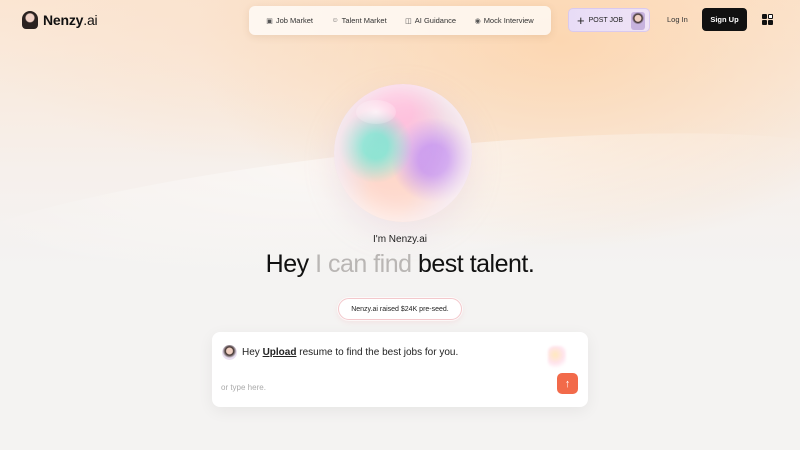 The height and width of the screenshot is (450, 800). Describe the element at coordinates (280, 352) in the screenshot. I see `upload-link: Upload` at that location.